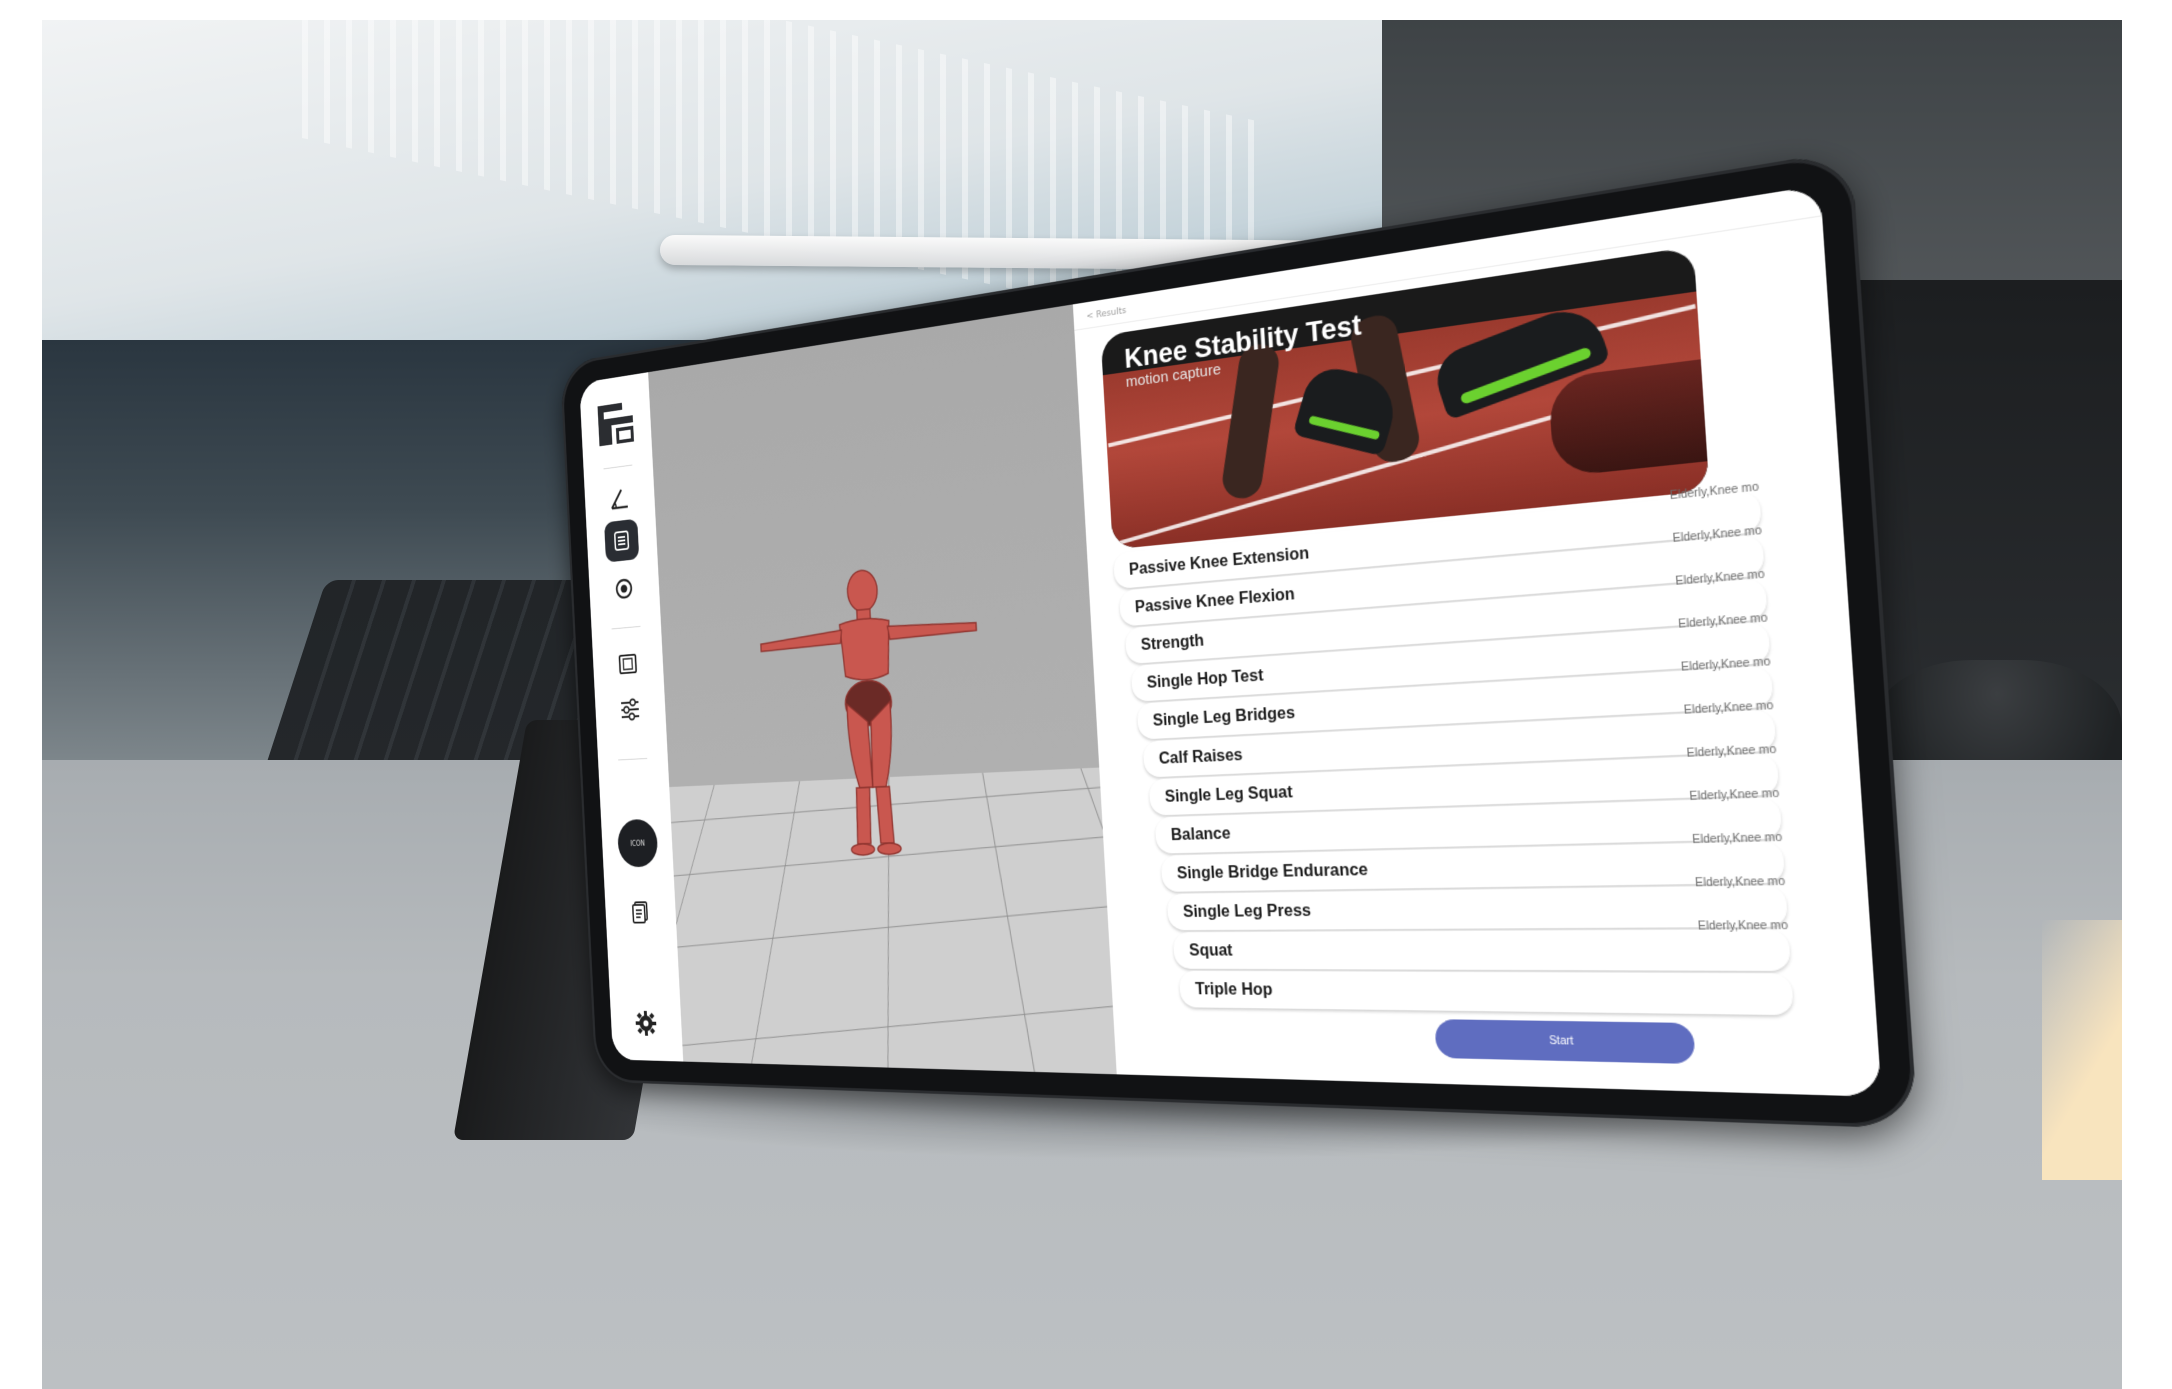 The height and width of the screenshot is (1389, 2172). I want to click on exercise-label: Triple Hop, so click(1233, 990).